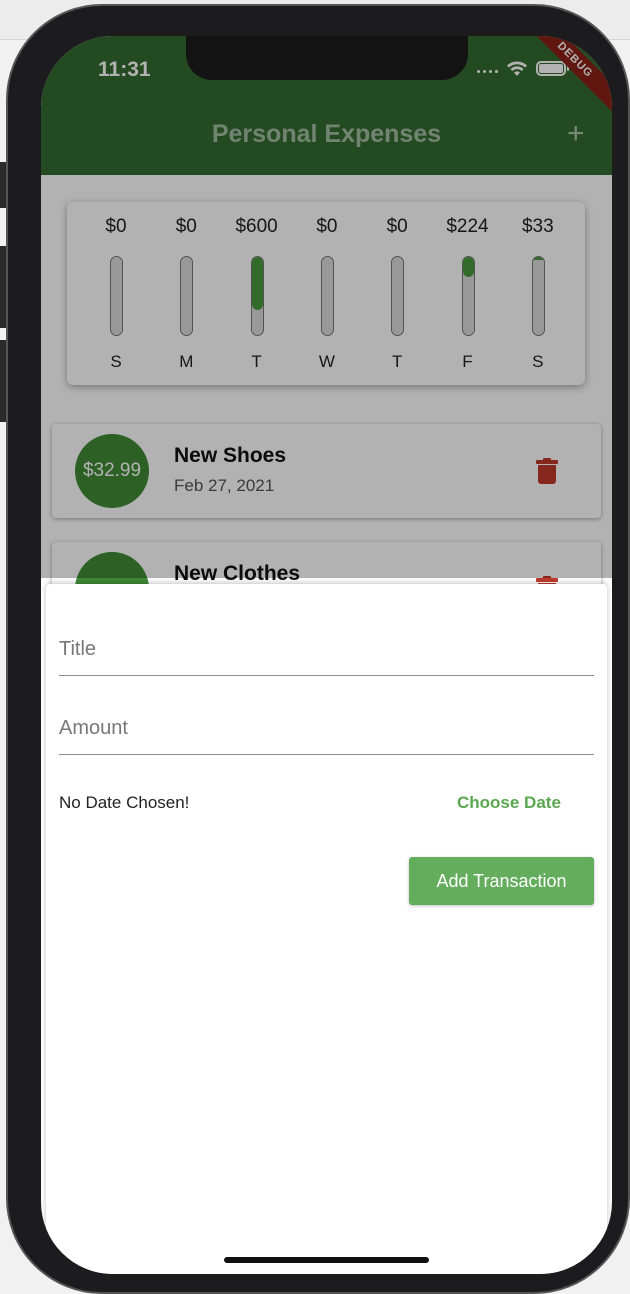 The width and height of the screenshot is (630, 1294). I want to click on choose-date-button: Choose Date, so click(509, 803).